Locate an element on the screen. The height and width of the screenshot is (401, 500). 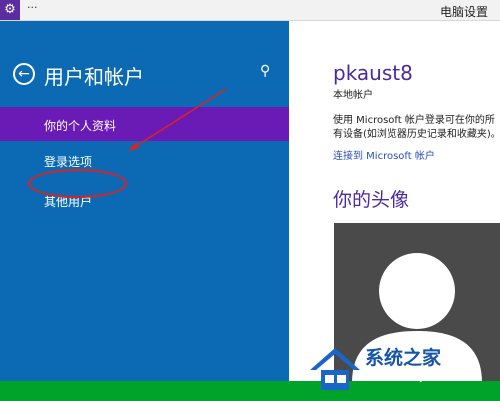
watermark-url: XITONGZHIJIA.NET is located at coordinates (410, 378).